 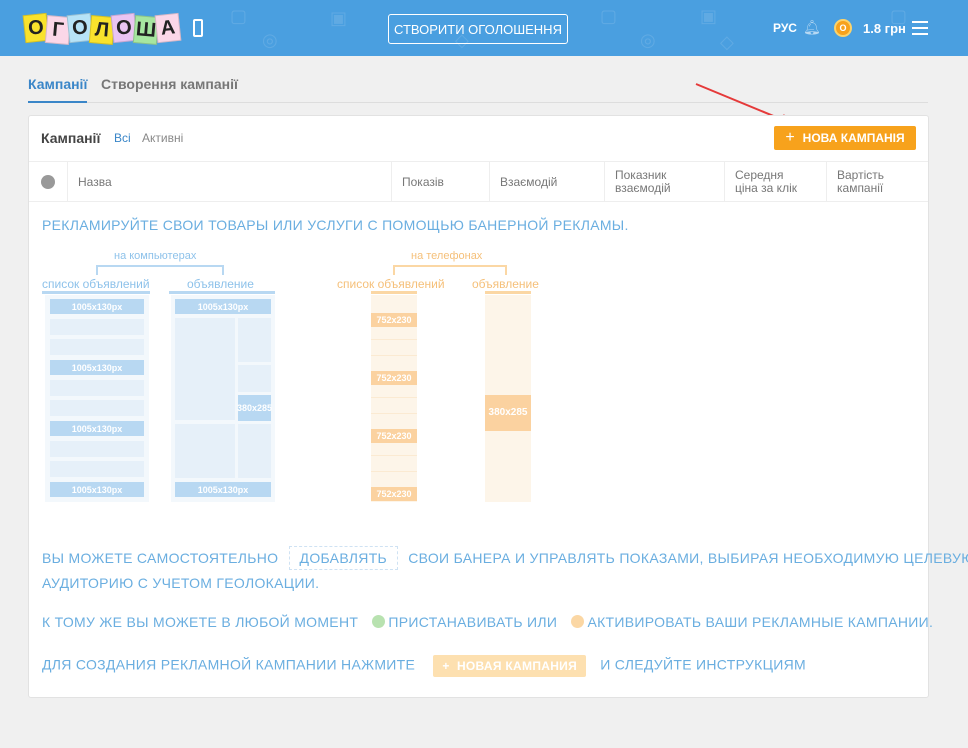 I want to click on promo-line-1-cont: АУДИТОРИЮ С УЧЕТОМ ГЕОЛОКАЦИИ., so click(x=181, y=583).